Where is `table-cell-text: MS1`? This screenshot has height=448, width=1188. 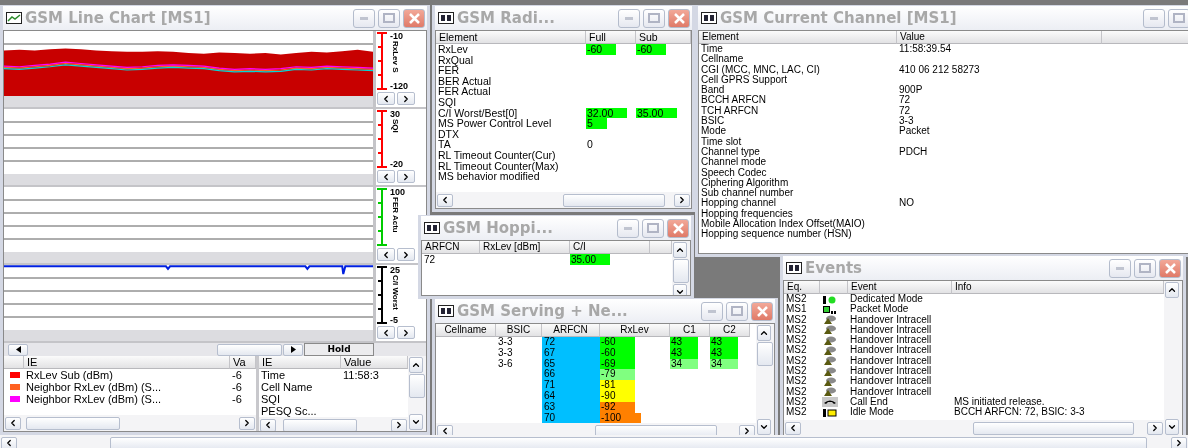
table-cell-text: MS1 is located at coordinates (796, 309).